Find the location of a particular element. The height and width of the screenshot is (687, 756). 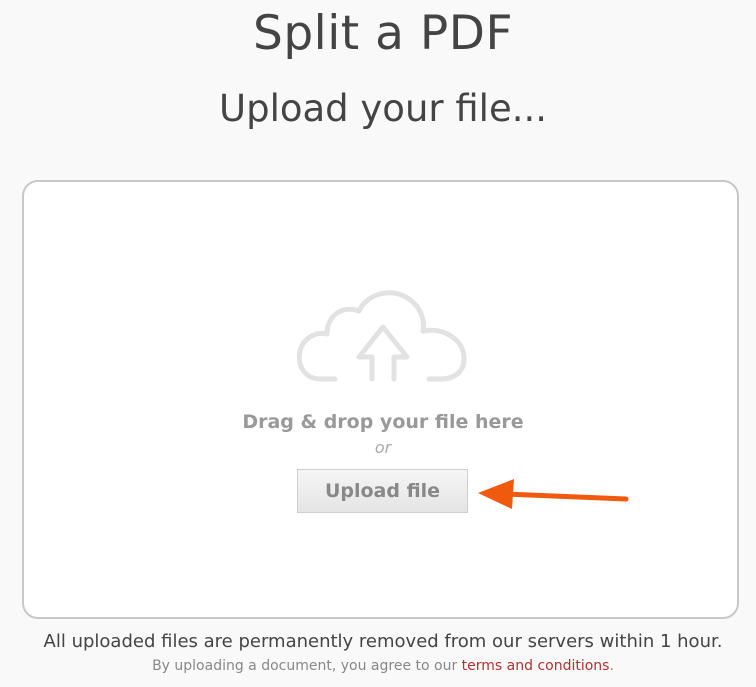

terms-suffix: . is located at coordinates (611, 666).